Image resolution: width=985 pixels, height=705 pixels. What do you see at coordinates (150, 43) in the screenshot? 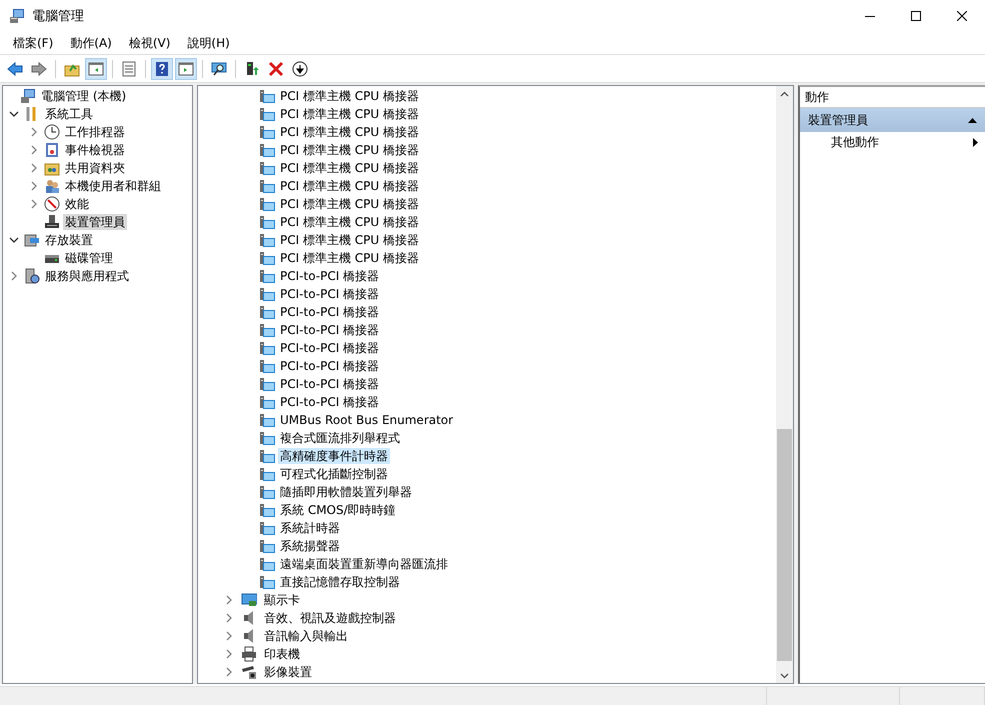
I see `menu-item: 檢視(V)` at bounding box center [150, 43].